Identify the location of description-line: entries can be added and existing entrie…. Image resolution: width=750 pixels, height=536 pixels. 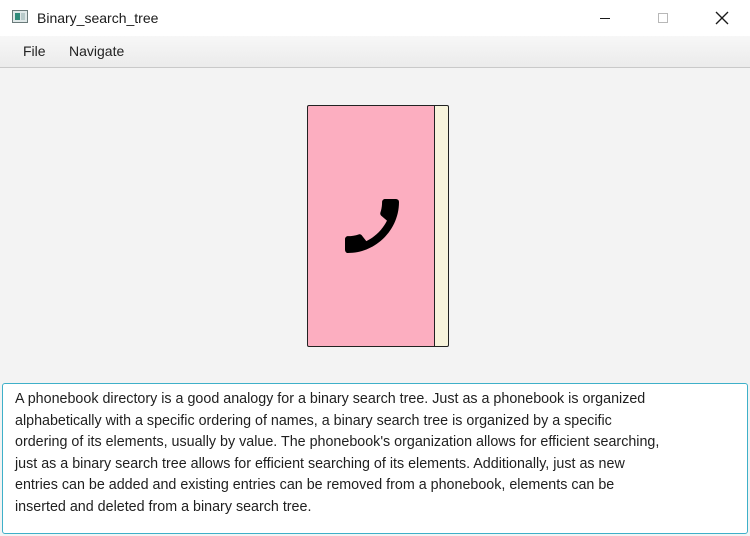
(315, 485).